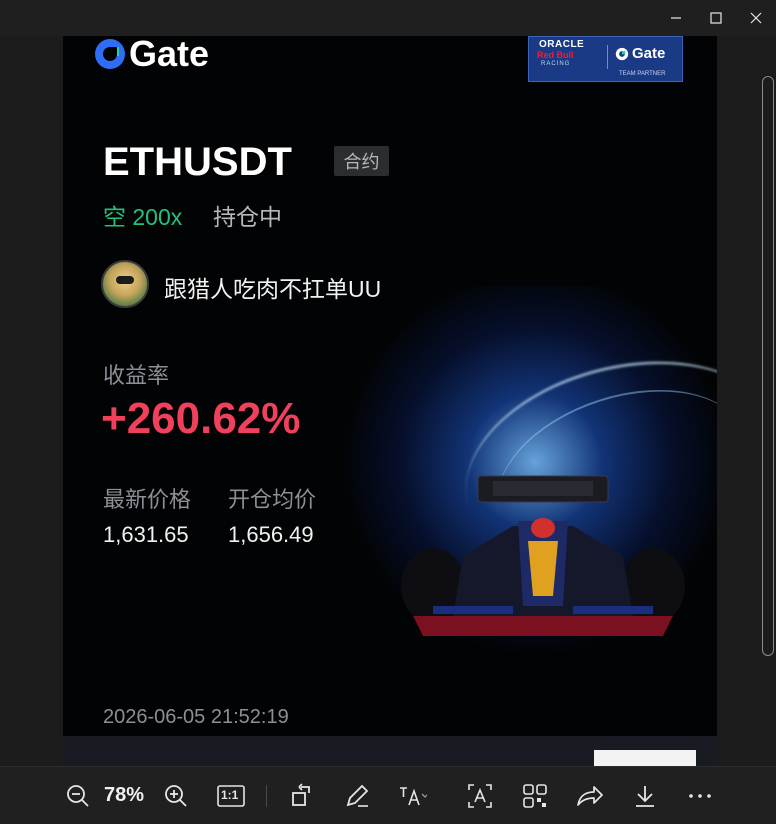  I want to click on minimize-icon, so click(676, 18).